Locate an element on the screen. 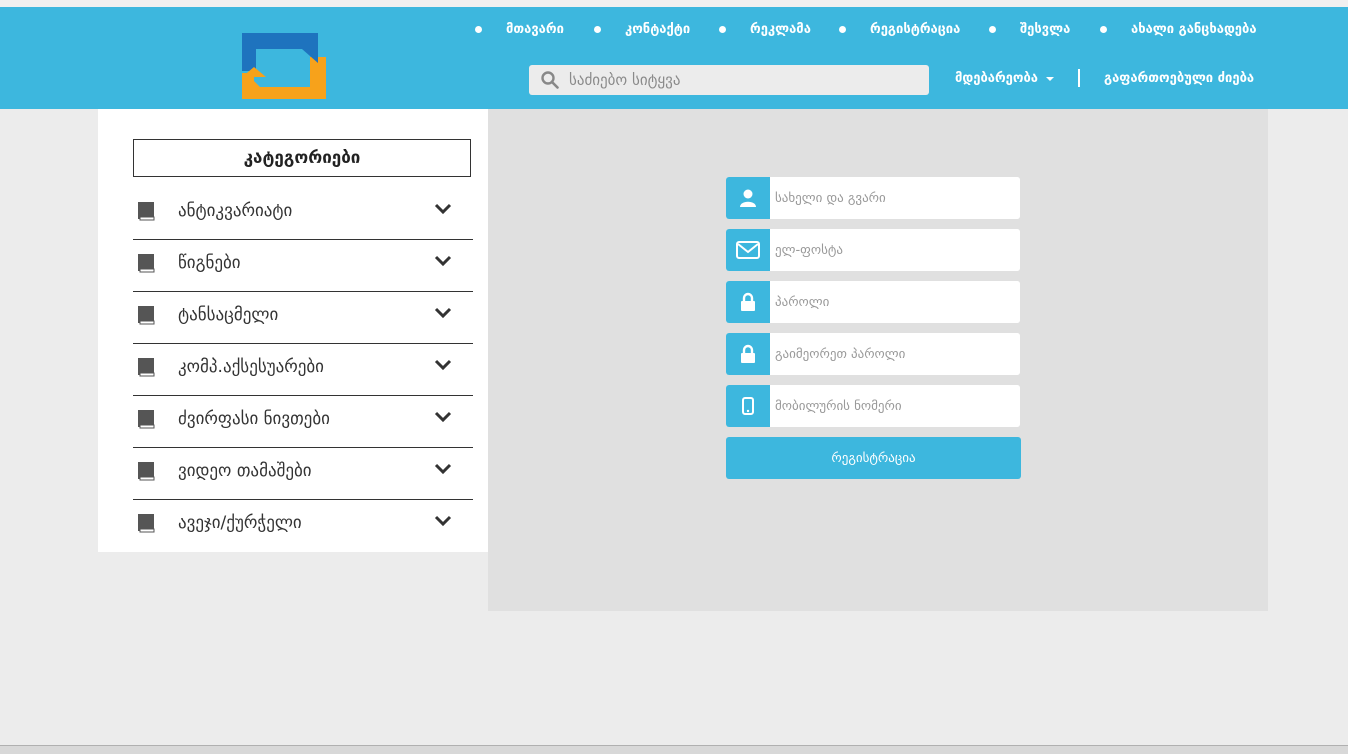 The image size is (1348, 754). nav-item-label: რეგისტრაცია is located at coordinates (915, 29).